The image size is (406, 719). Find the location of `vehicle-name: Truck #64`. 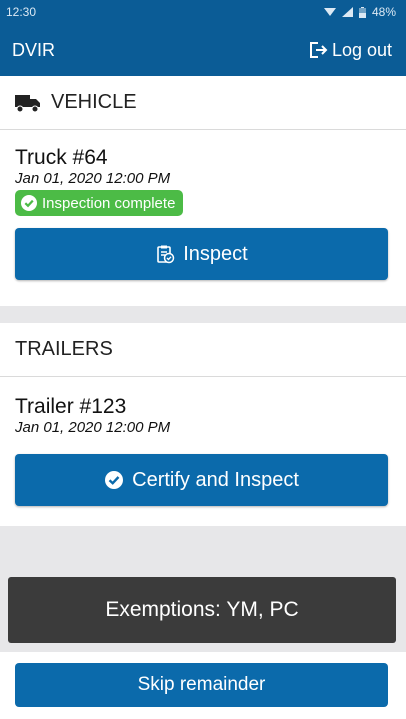

vehicle-name: Truck #64 is located at coordinates (61, 157).